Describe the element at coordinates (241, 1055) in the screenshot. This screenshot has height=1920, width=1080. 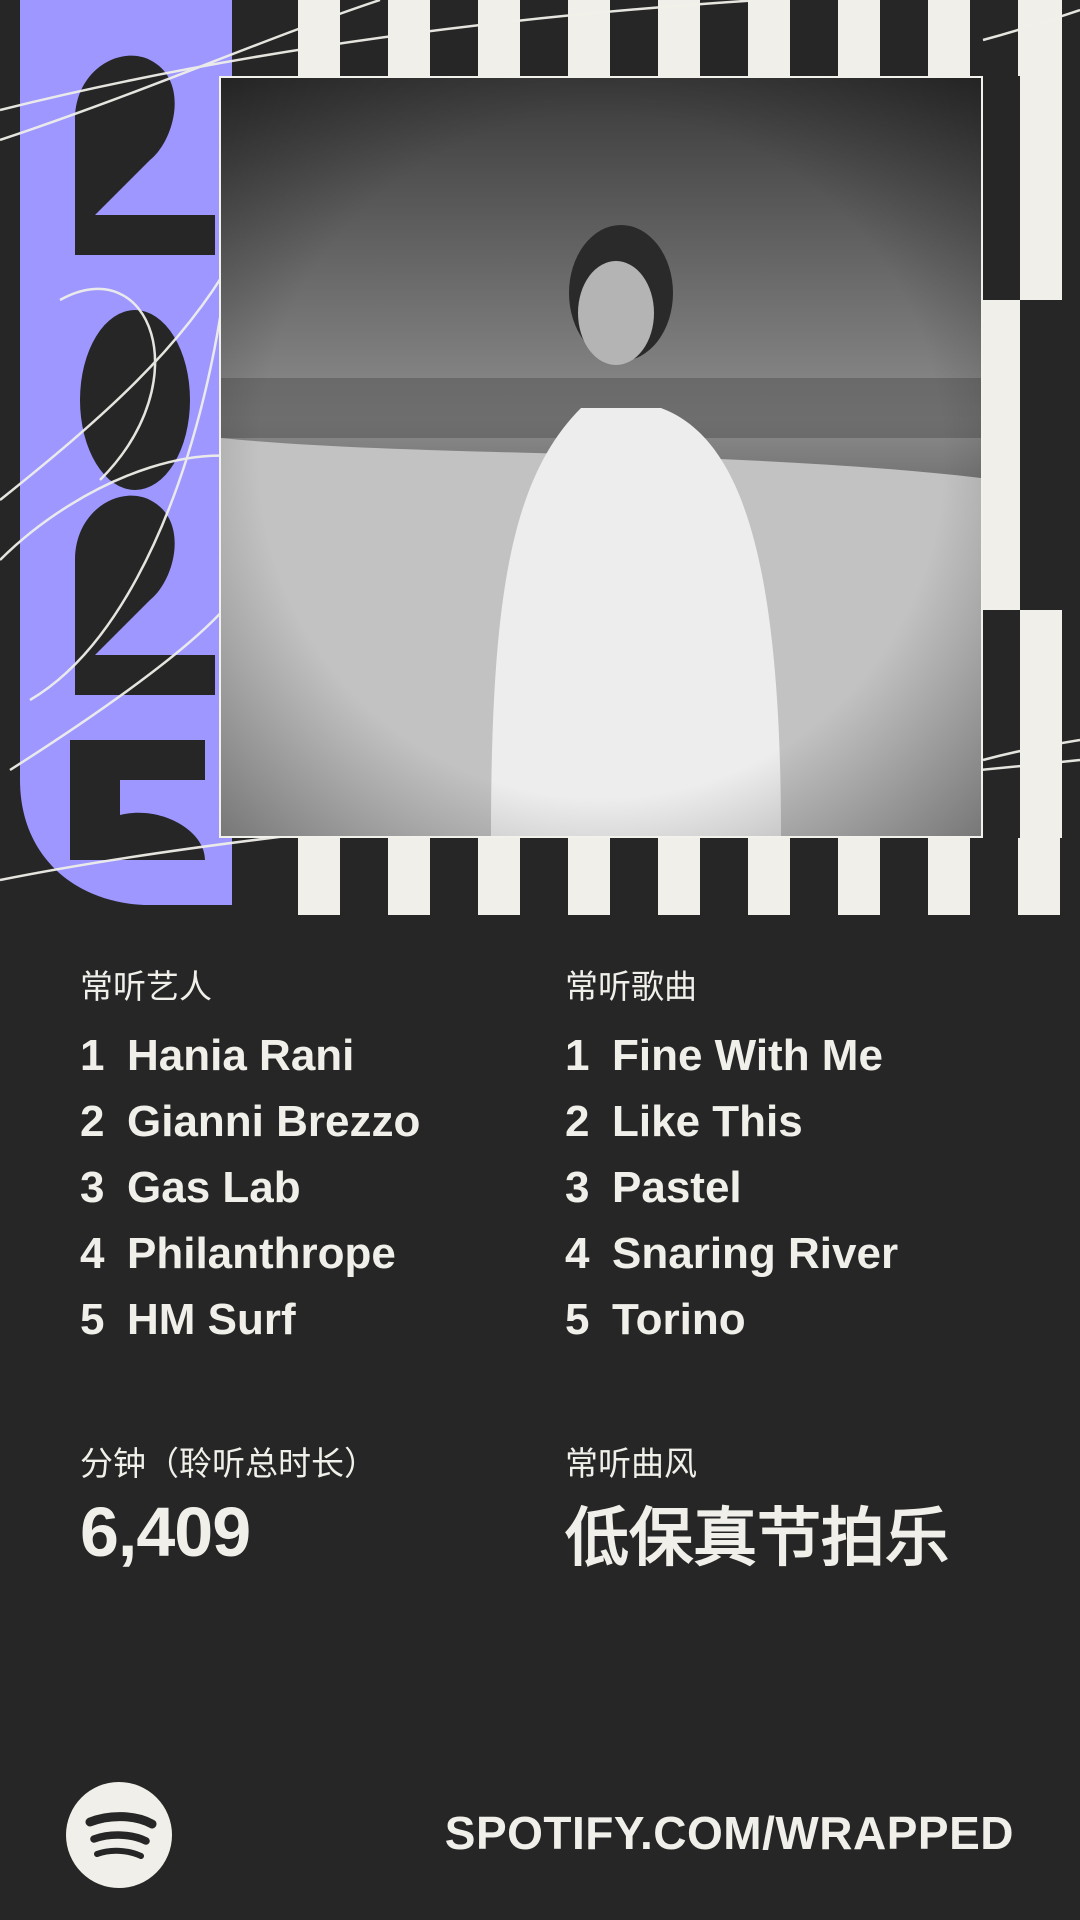
I see `artist-name: Hania Rani` at that location.